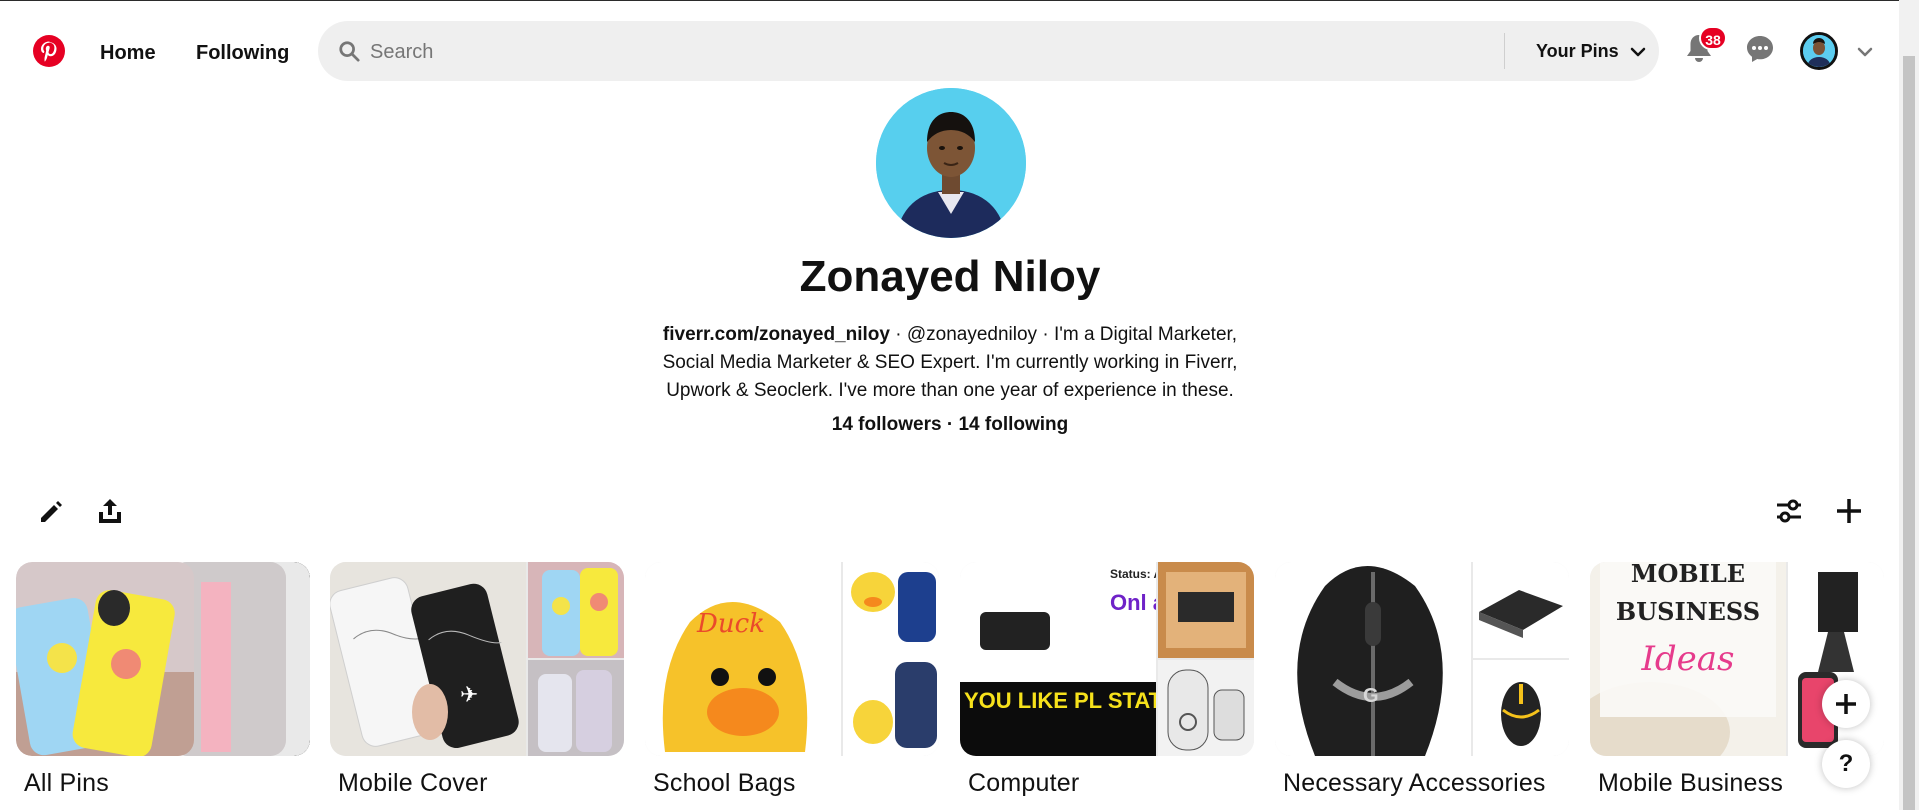 This screenshot has height=810, width=1919. What do you see at coordinates (1504, 51) in the screenshot?
I see `search-divider` at bounding box center [1504, 51].